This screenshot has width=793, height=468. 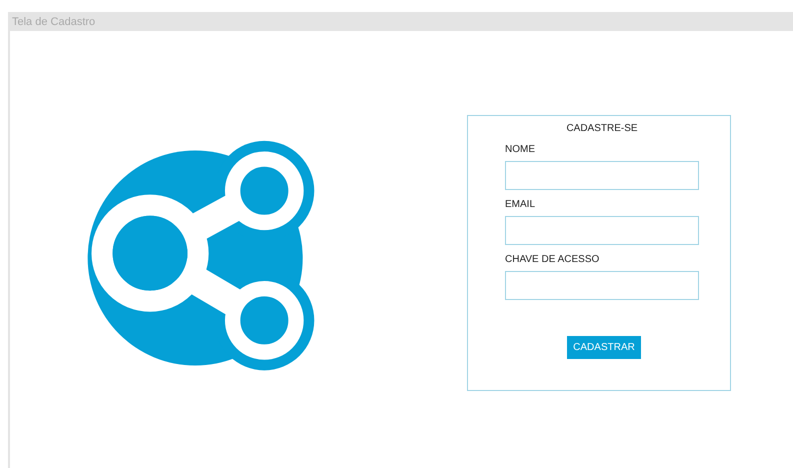 I want to click on field-label: NOME, so click(x=520, y=149).